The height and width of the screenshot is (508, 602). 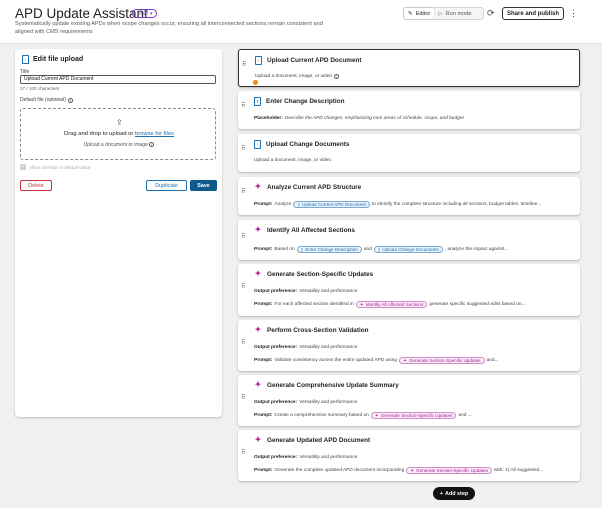 I want to click on step-title: ✦ Perform Cross-Section Validation, so click(x=311, y=330).